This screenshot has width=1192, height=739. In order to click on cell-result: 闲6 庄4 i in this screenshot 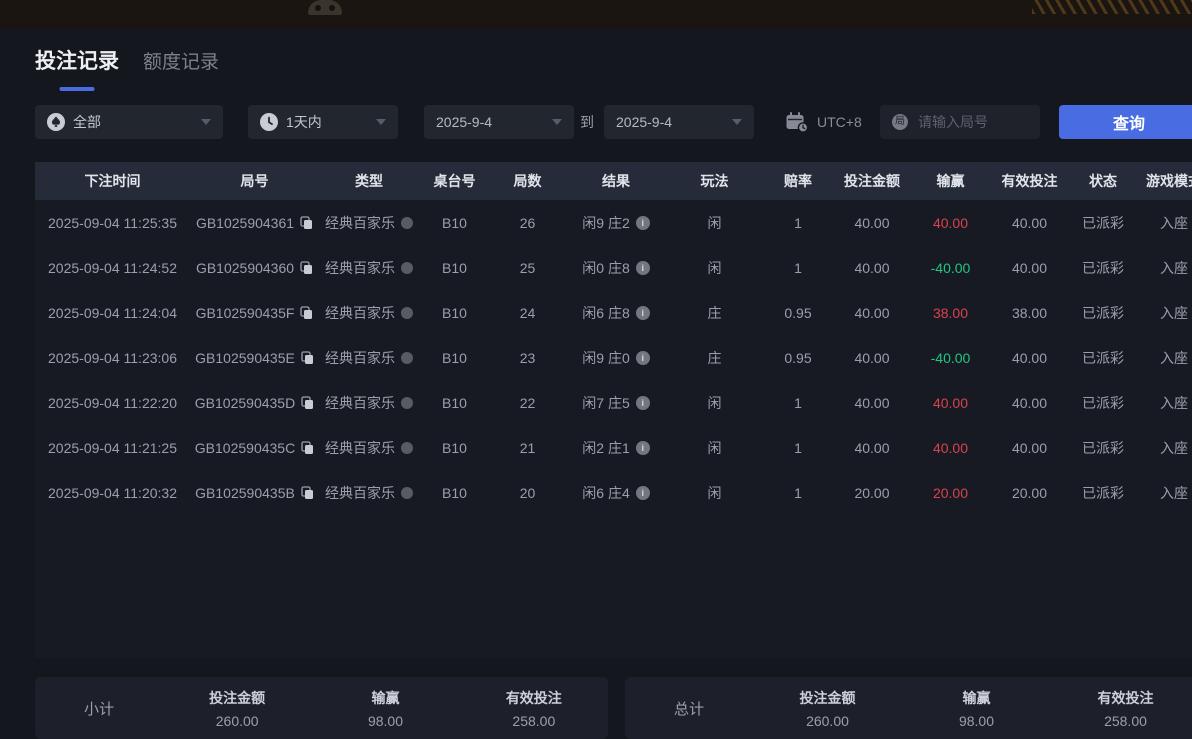, I will do `click(616, 492)`.